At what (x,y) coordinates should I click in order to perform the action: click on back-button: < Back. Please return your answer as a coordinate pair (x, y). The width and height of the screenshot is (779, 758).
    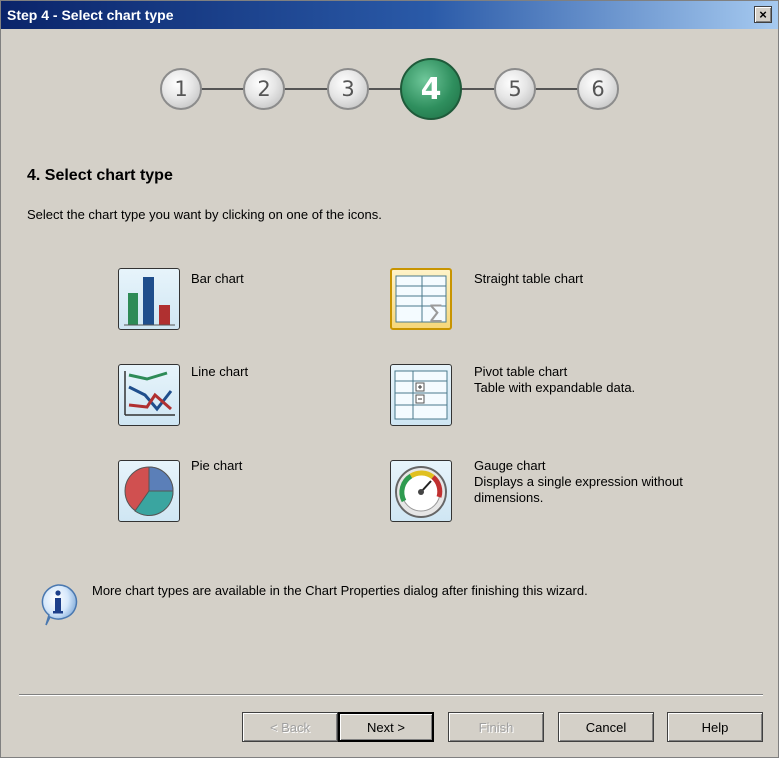
    Looking at the image, I should click on (290, 727).